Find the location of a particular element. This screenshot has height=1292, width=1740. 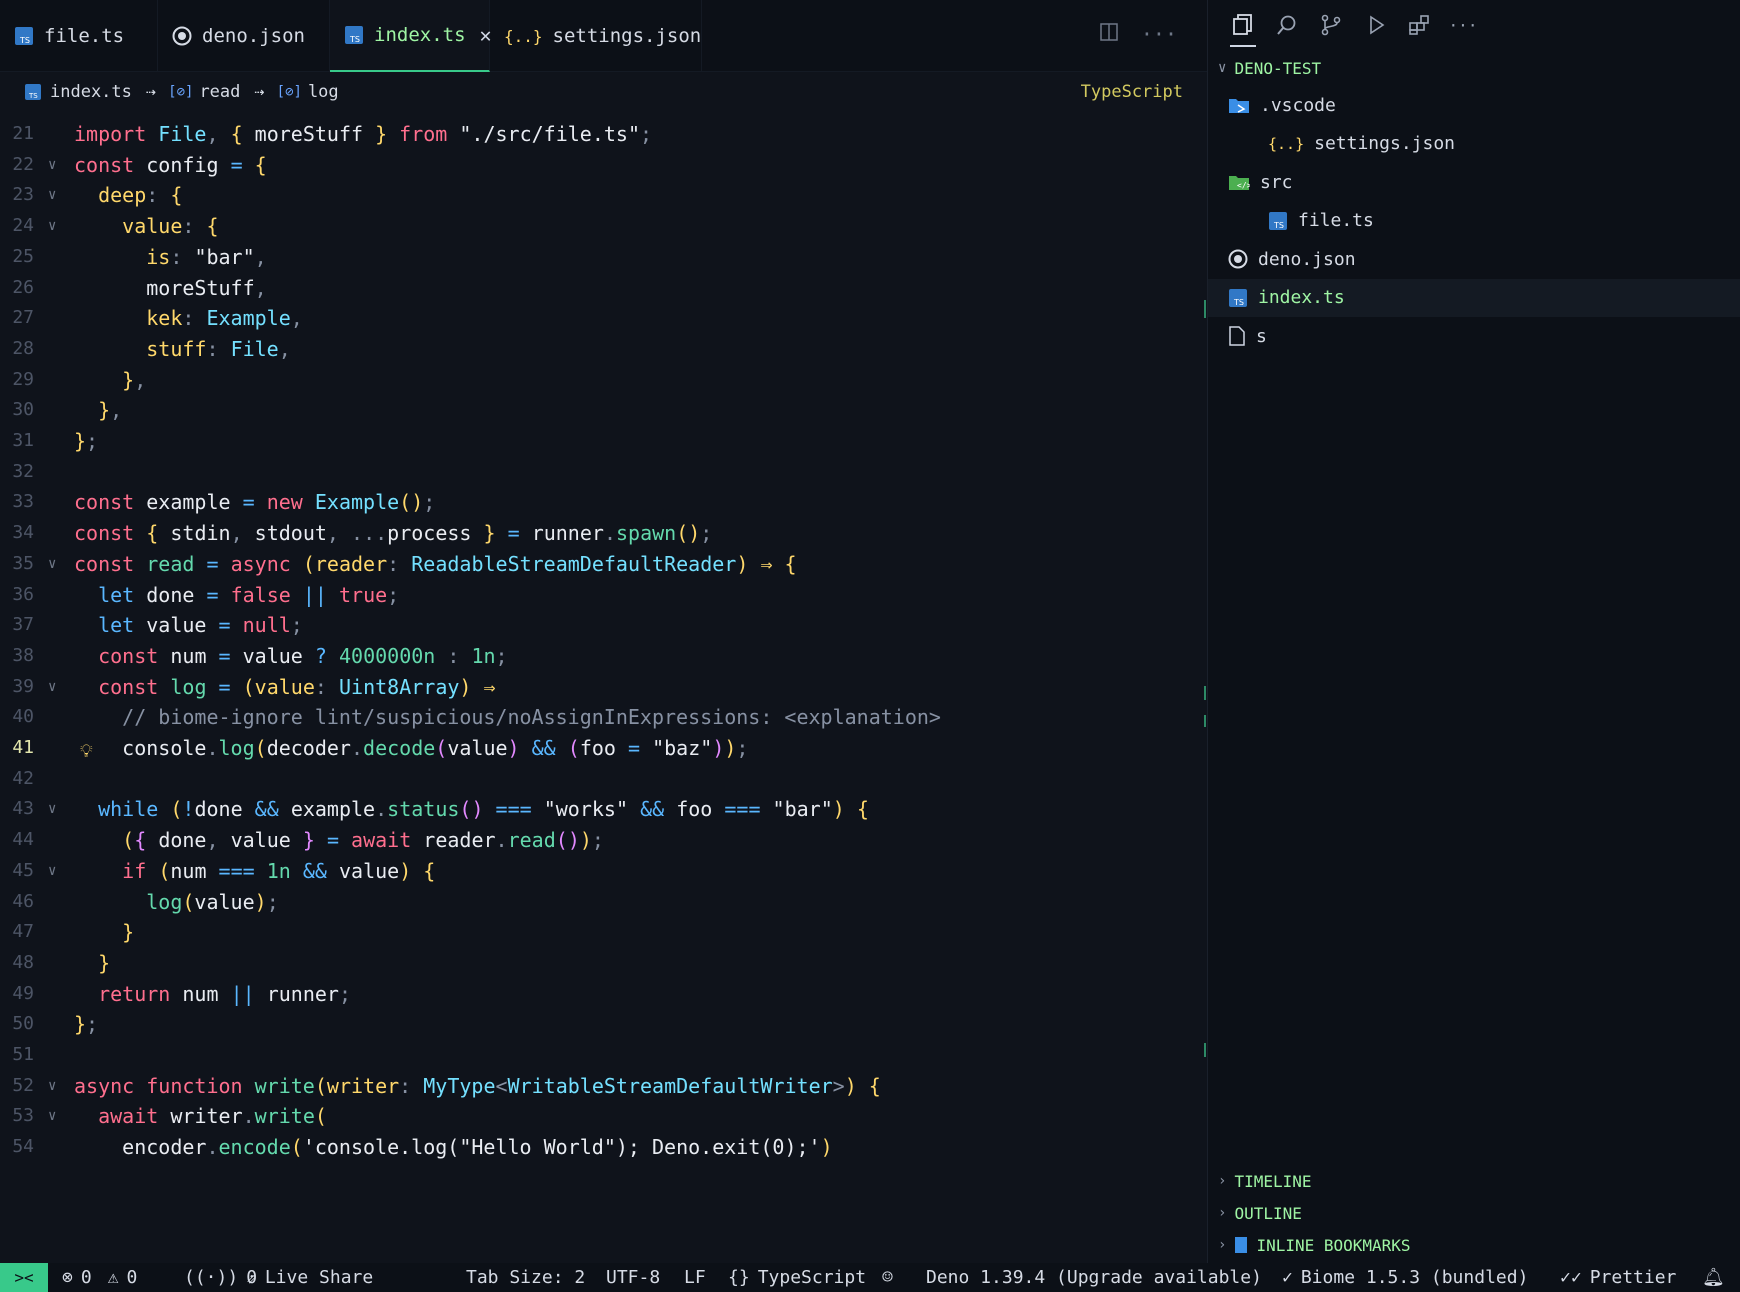

tree-item: deno.json is located at coordinates (1474, 259).